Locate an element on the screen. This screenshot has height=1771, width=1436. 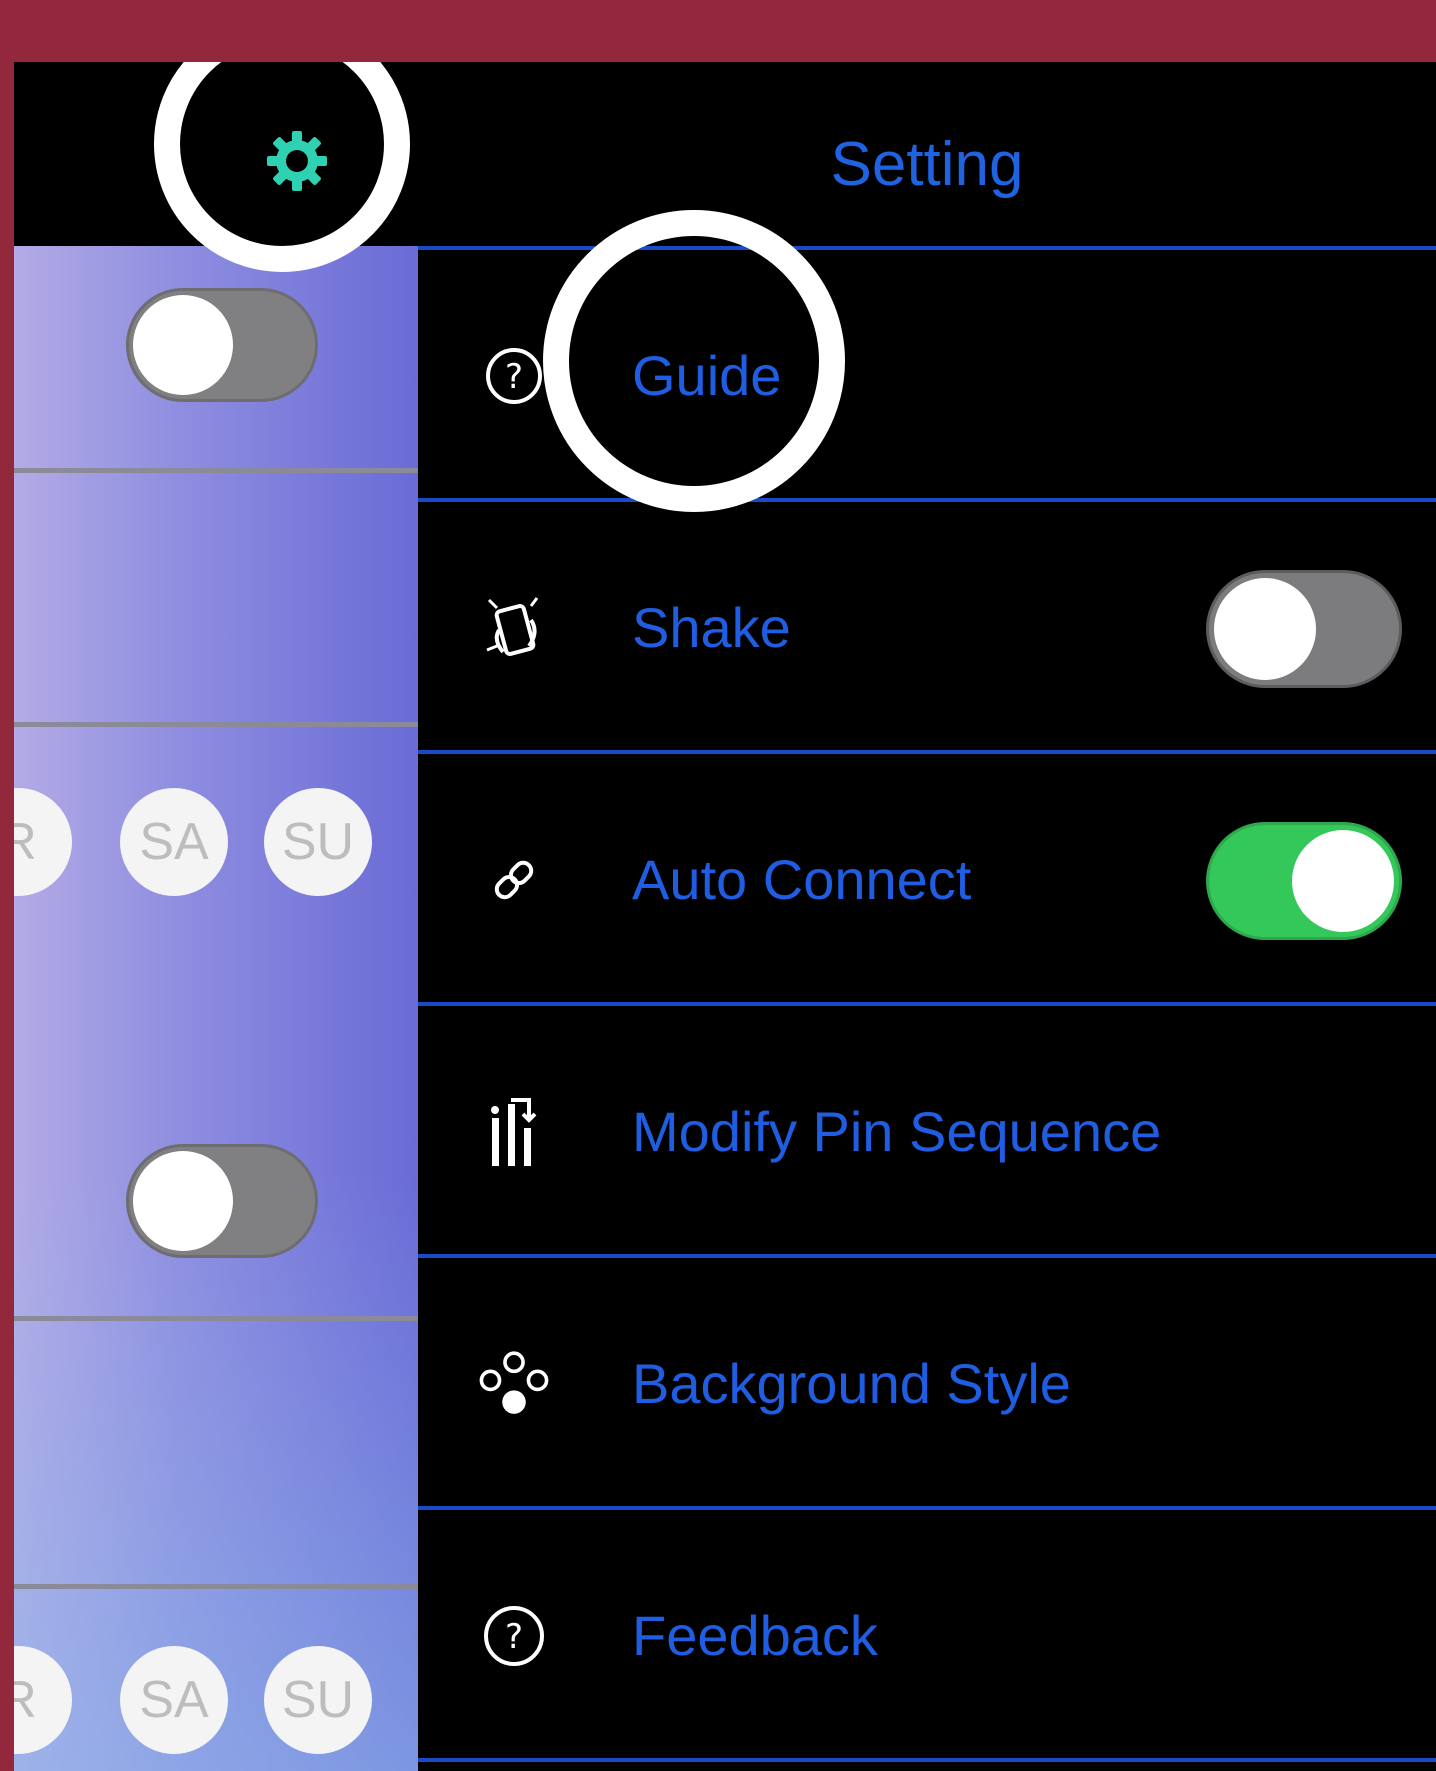
top-bar: Setting is located at coordinates (725, 154).